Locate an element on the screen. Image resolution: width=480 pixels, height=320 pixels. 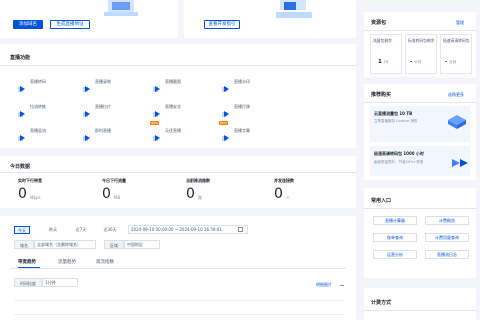
tab-viewing: 观流指数 is located at coordinates (105, 262).